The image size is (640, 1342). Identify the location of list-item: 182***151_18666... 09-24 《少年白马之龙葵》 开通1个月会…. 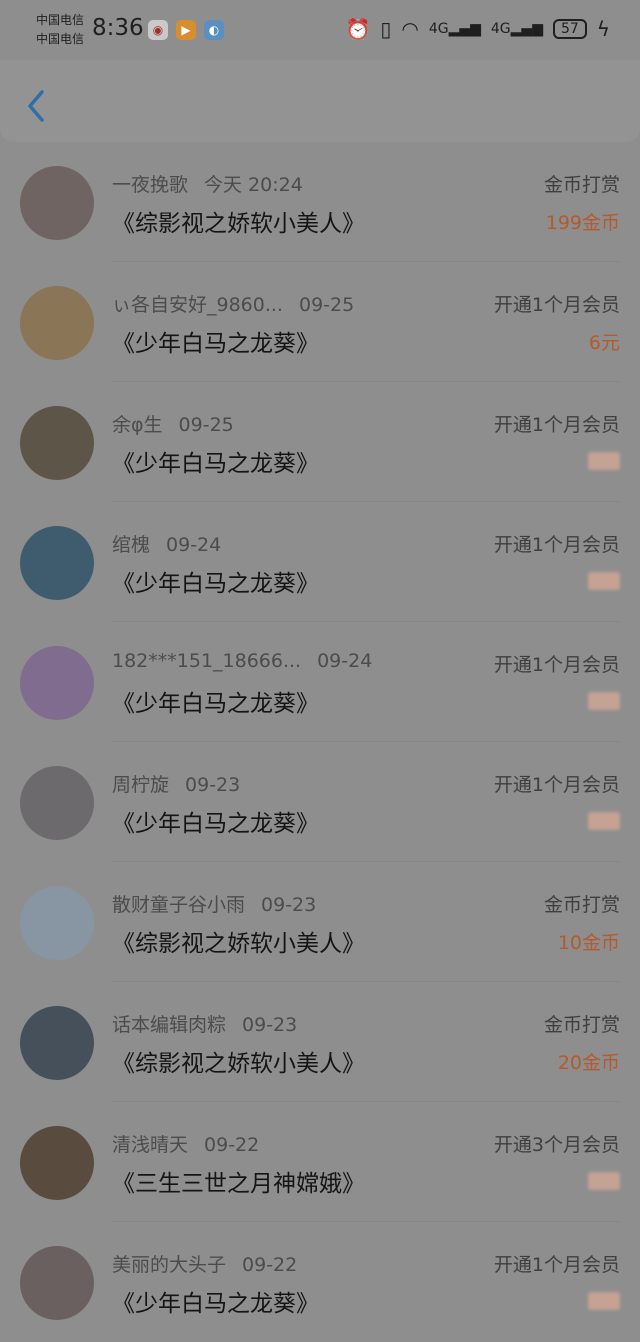
(320, 682).